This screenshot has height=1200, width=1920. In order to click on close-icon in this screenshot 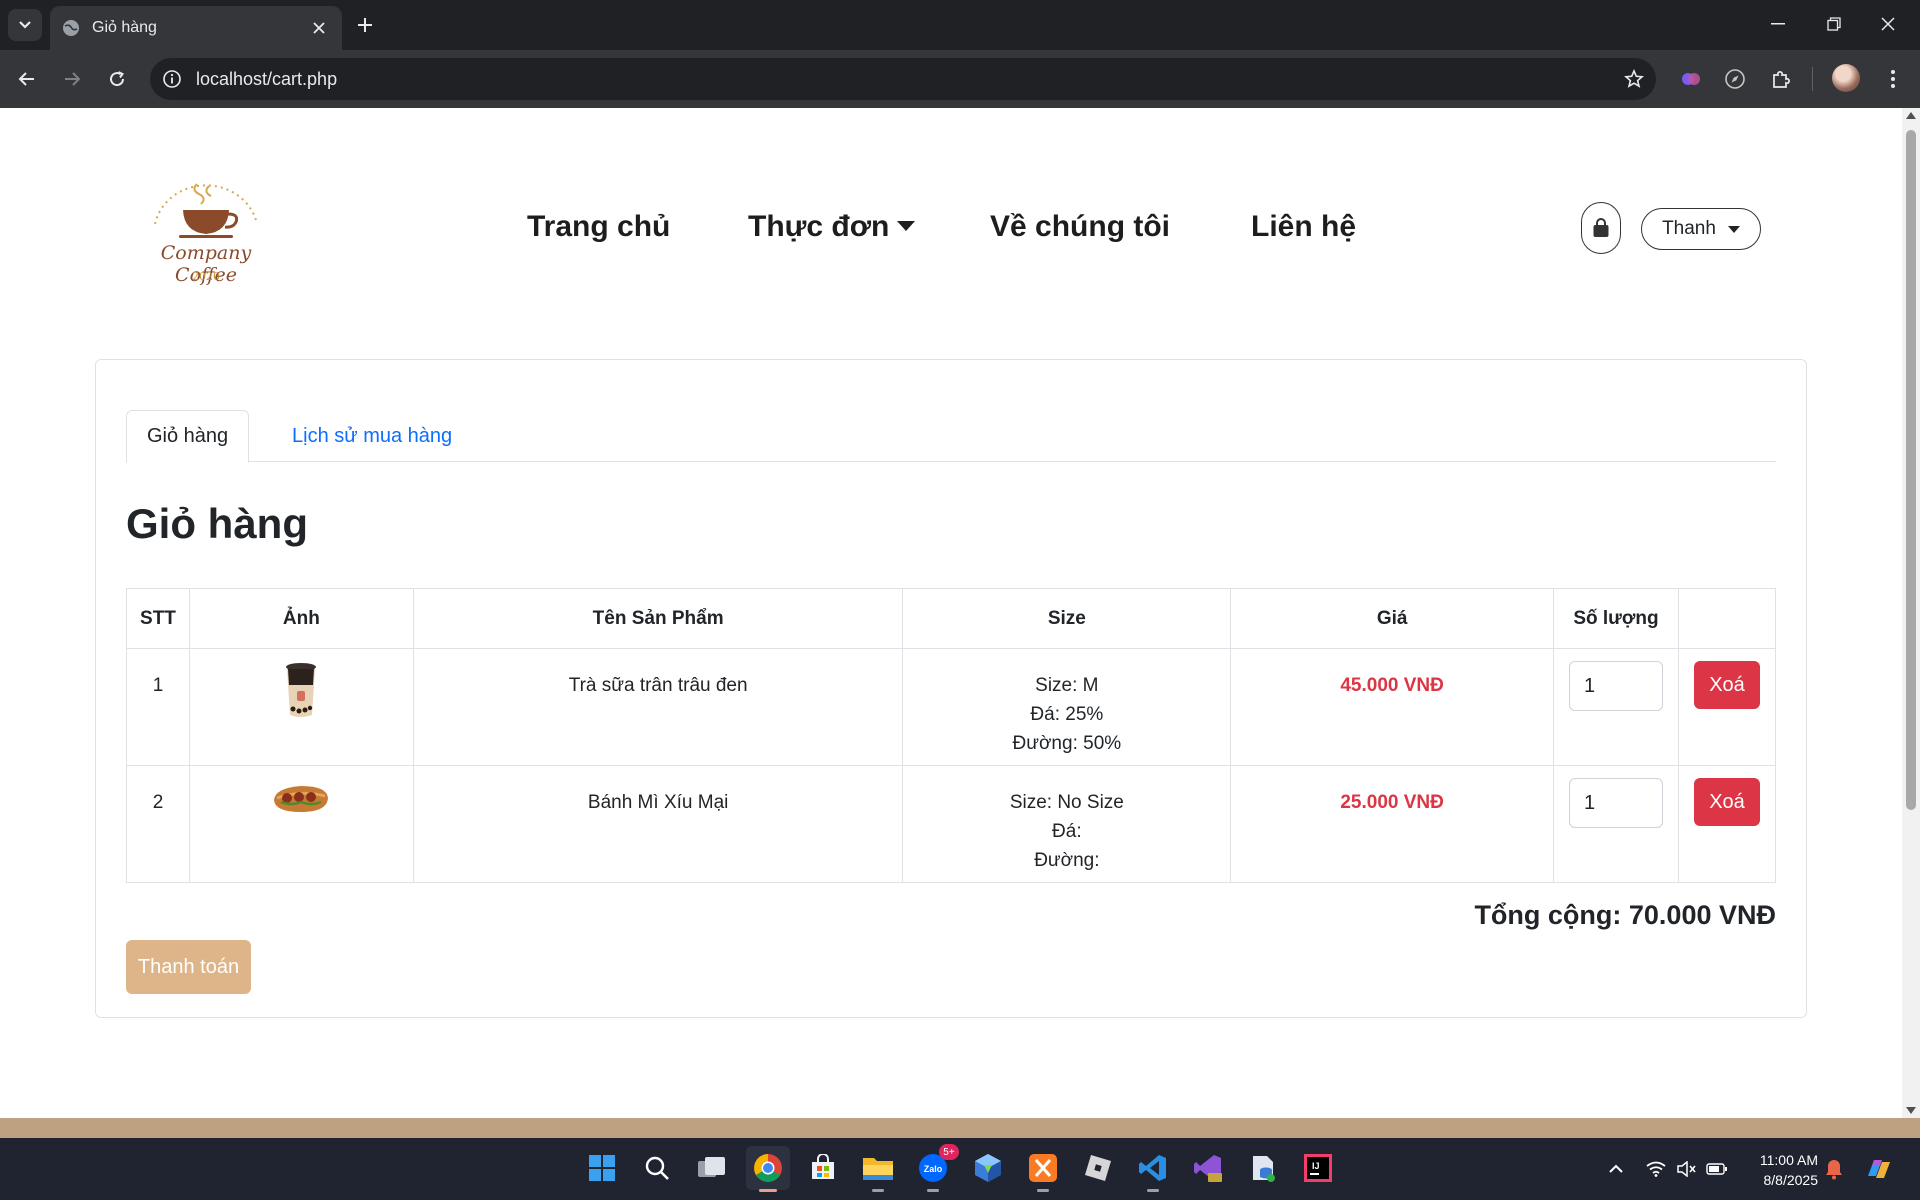, I will do `click(1888, 24)`.